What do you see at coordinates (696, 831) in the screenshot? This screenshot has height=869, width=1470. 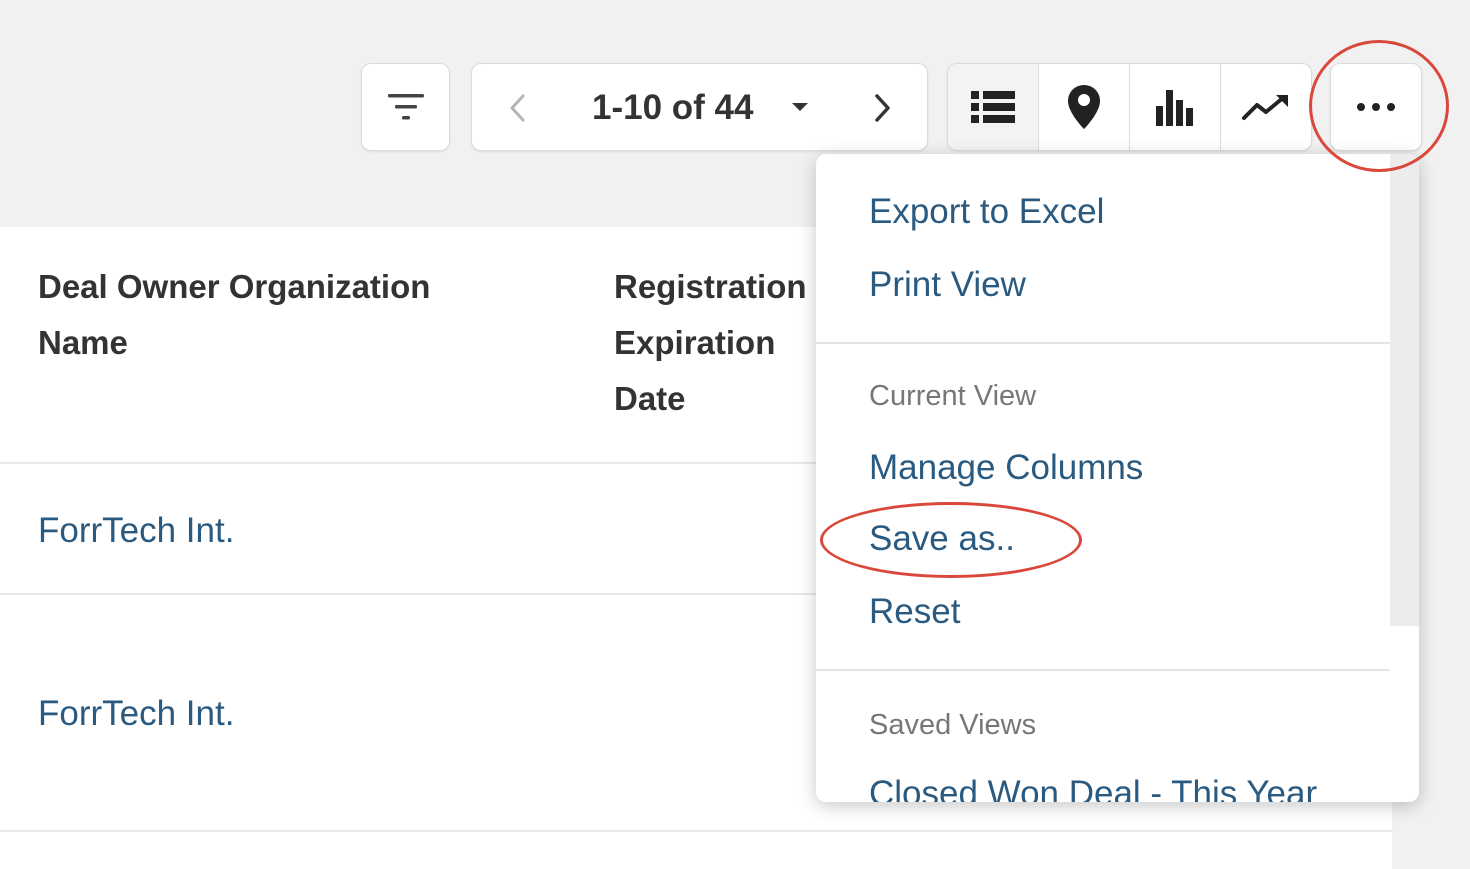 I see `row-divider` at bounding box center [696, 831].